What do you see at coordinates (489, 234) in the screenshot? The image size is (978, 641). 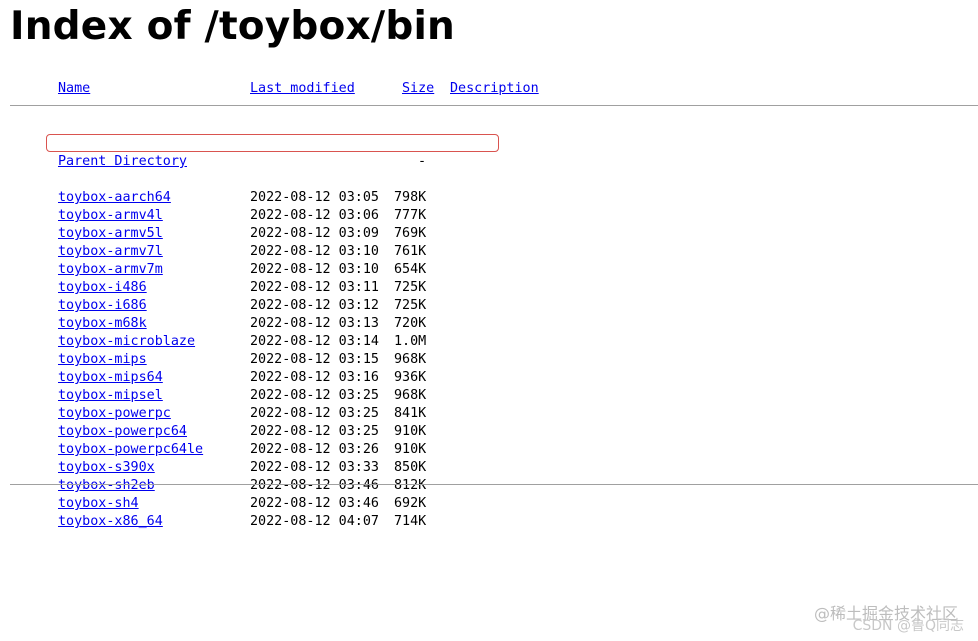 I see `table-row: toybox-armv5l 2022-08-12 03:09 769K` at bounding box center [489, 234].